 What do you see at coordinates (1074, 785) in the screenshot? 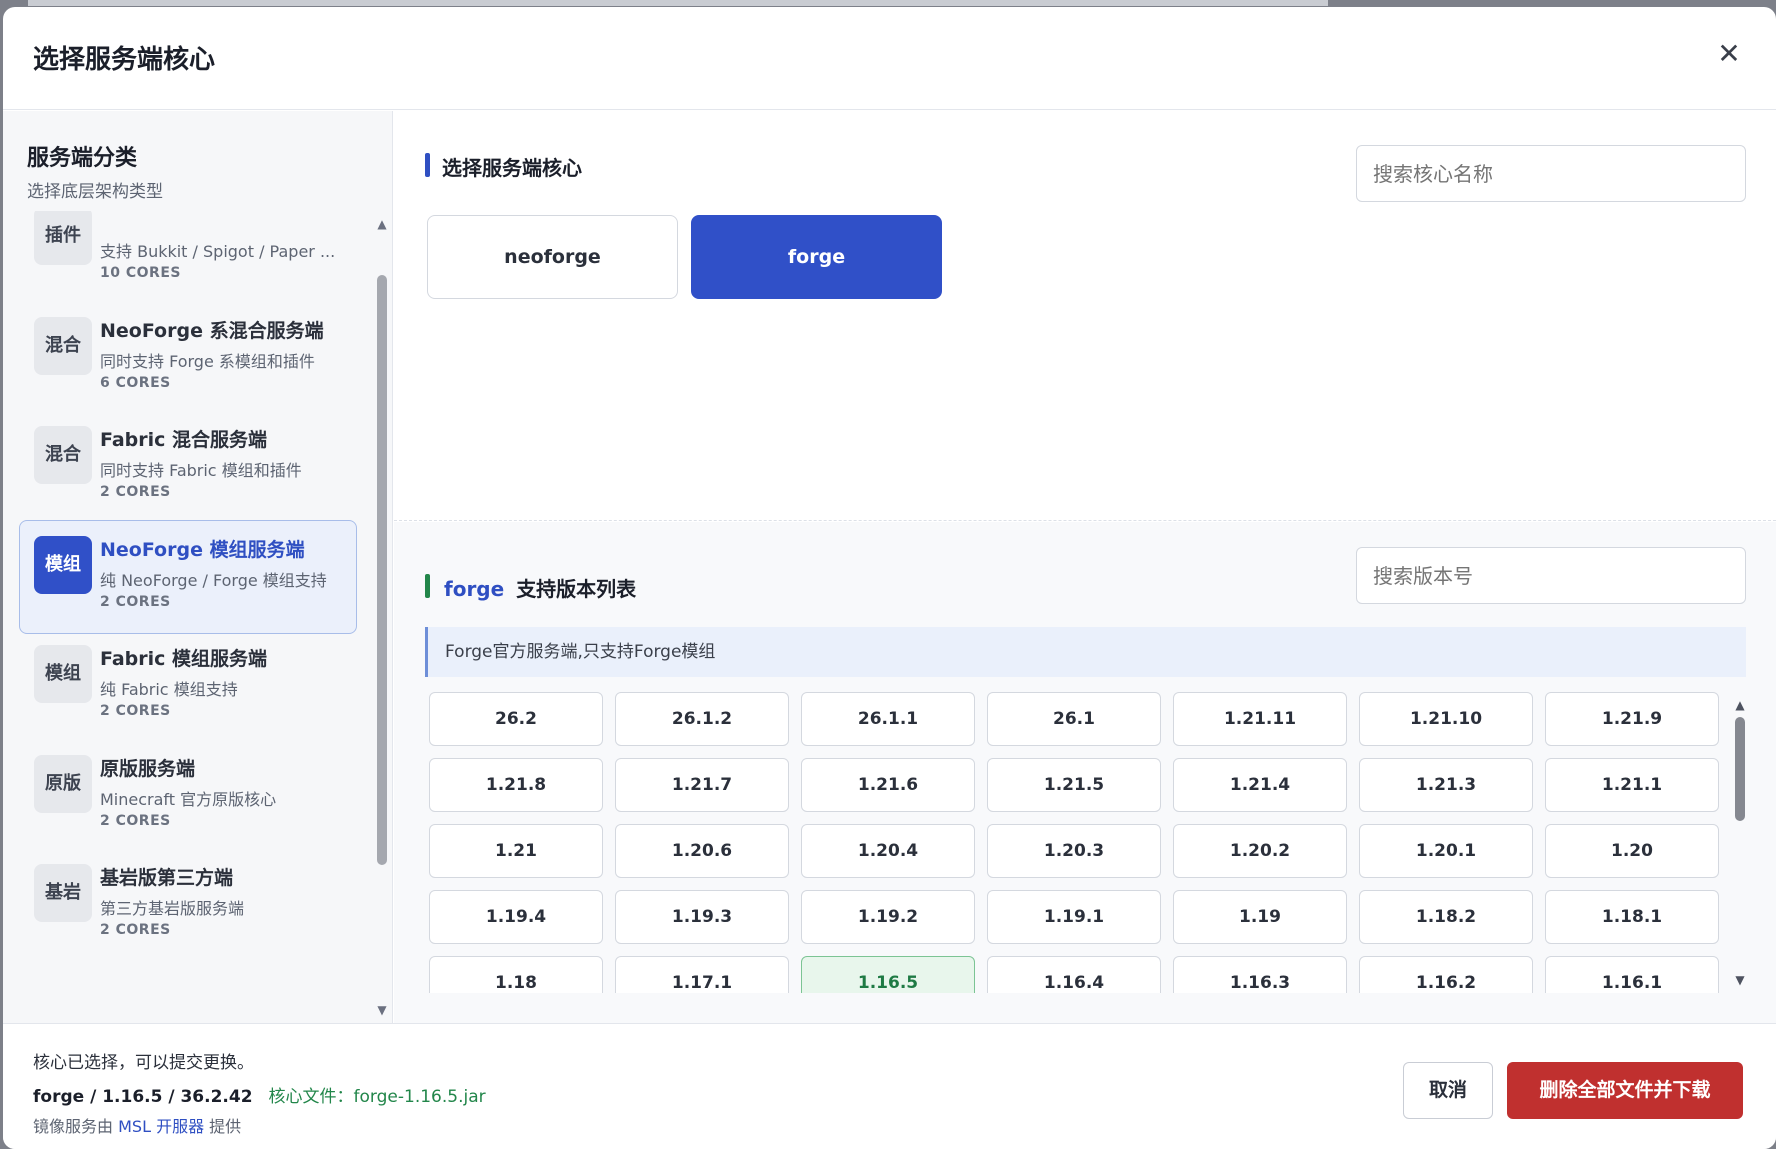
I see `version-option: 1.21.5` at bounding box center [1074, 785].